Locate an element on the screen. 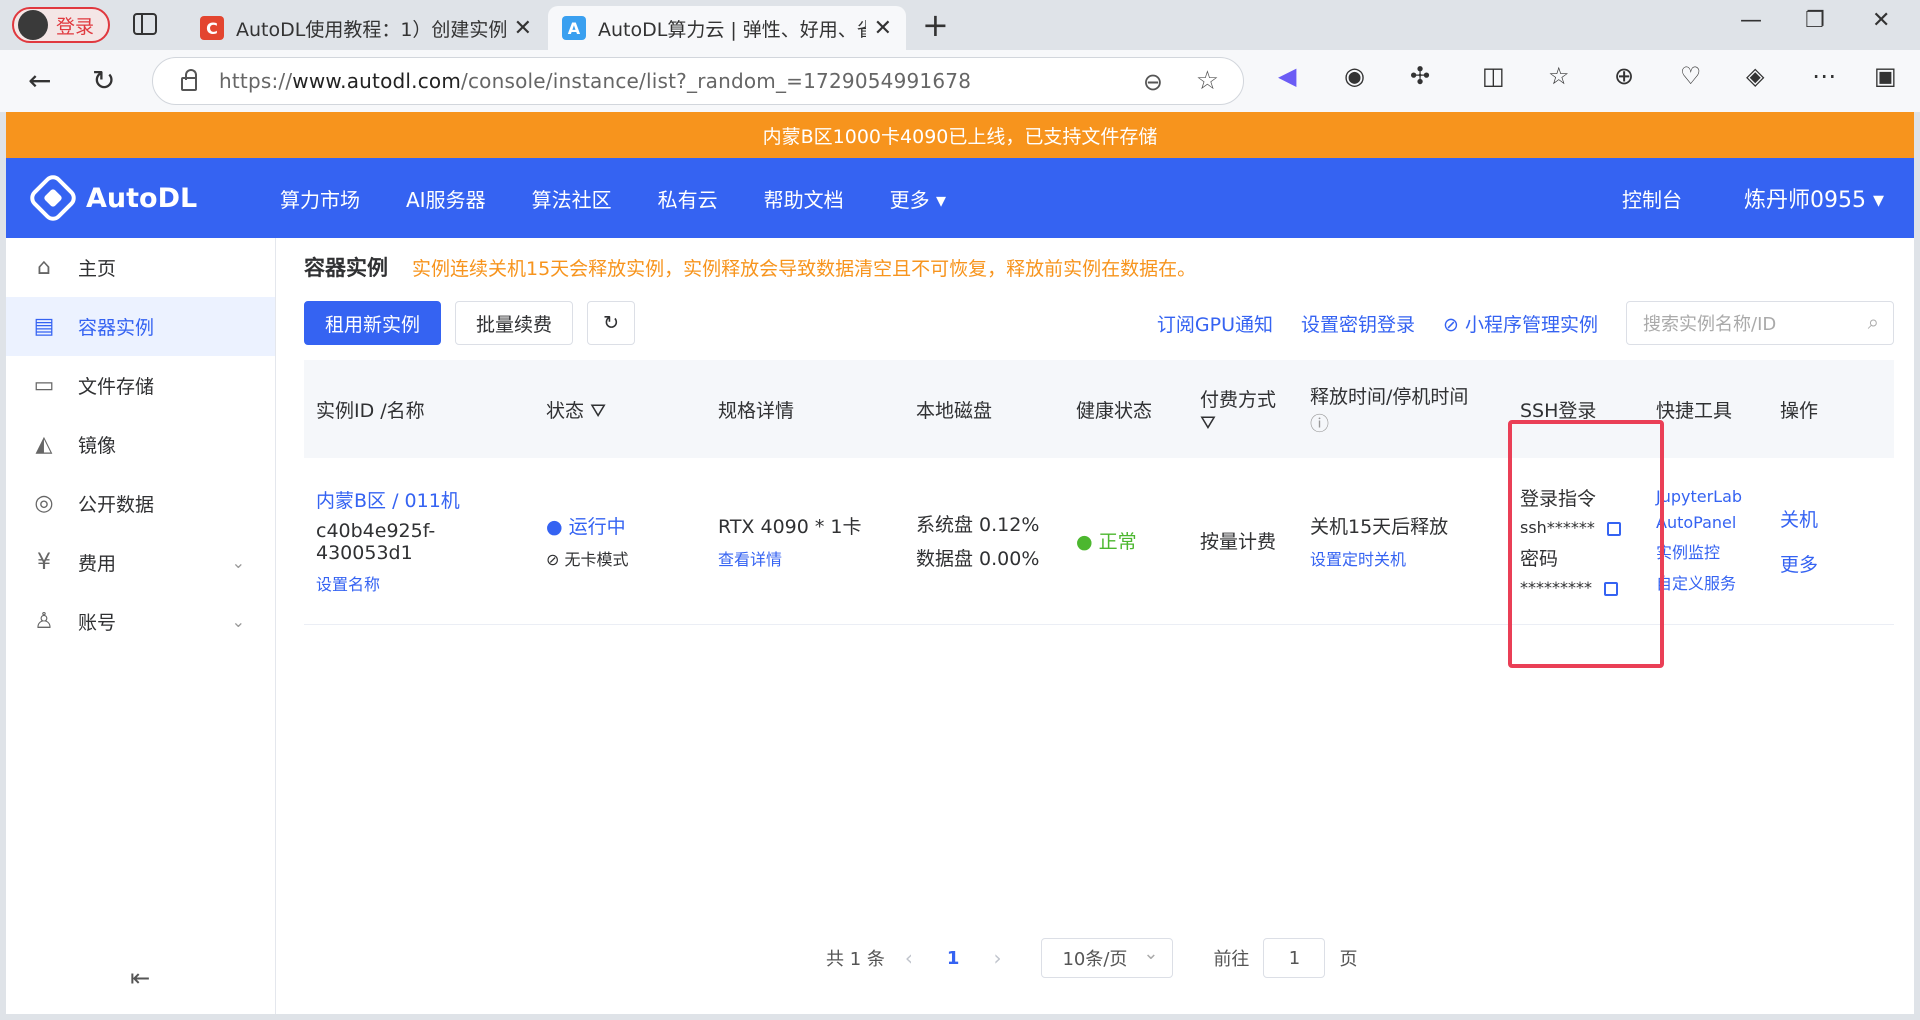  goto-label: 前往 is located at coordinates (1231, 959).